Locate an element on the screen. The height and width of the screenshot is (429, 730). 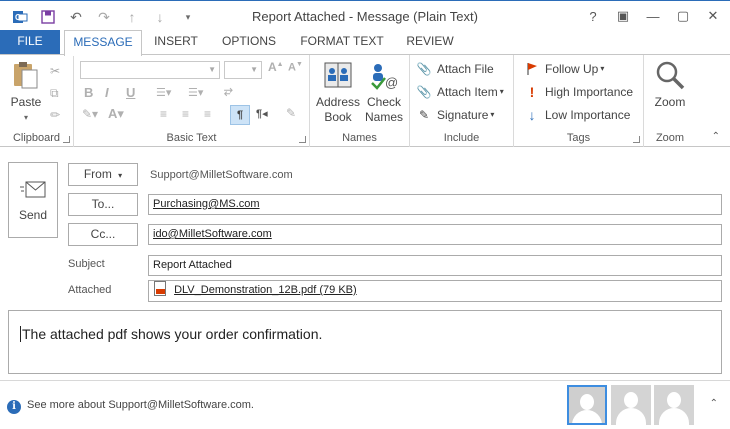
to-field: Purchasing@MS.com is located at coordinates (435, 204).